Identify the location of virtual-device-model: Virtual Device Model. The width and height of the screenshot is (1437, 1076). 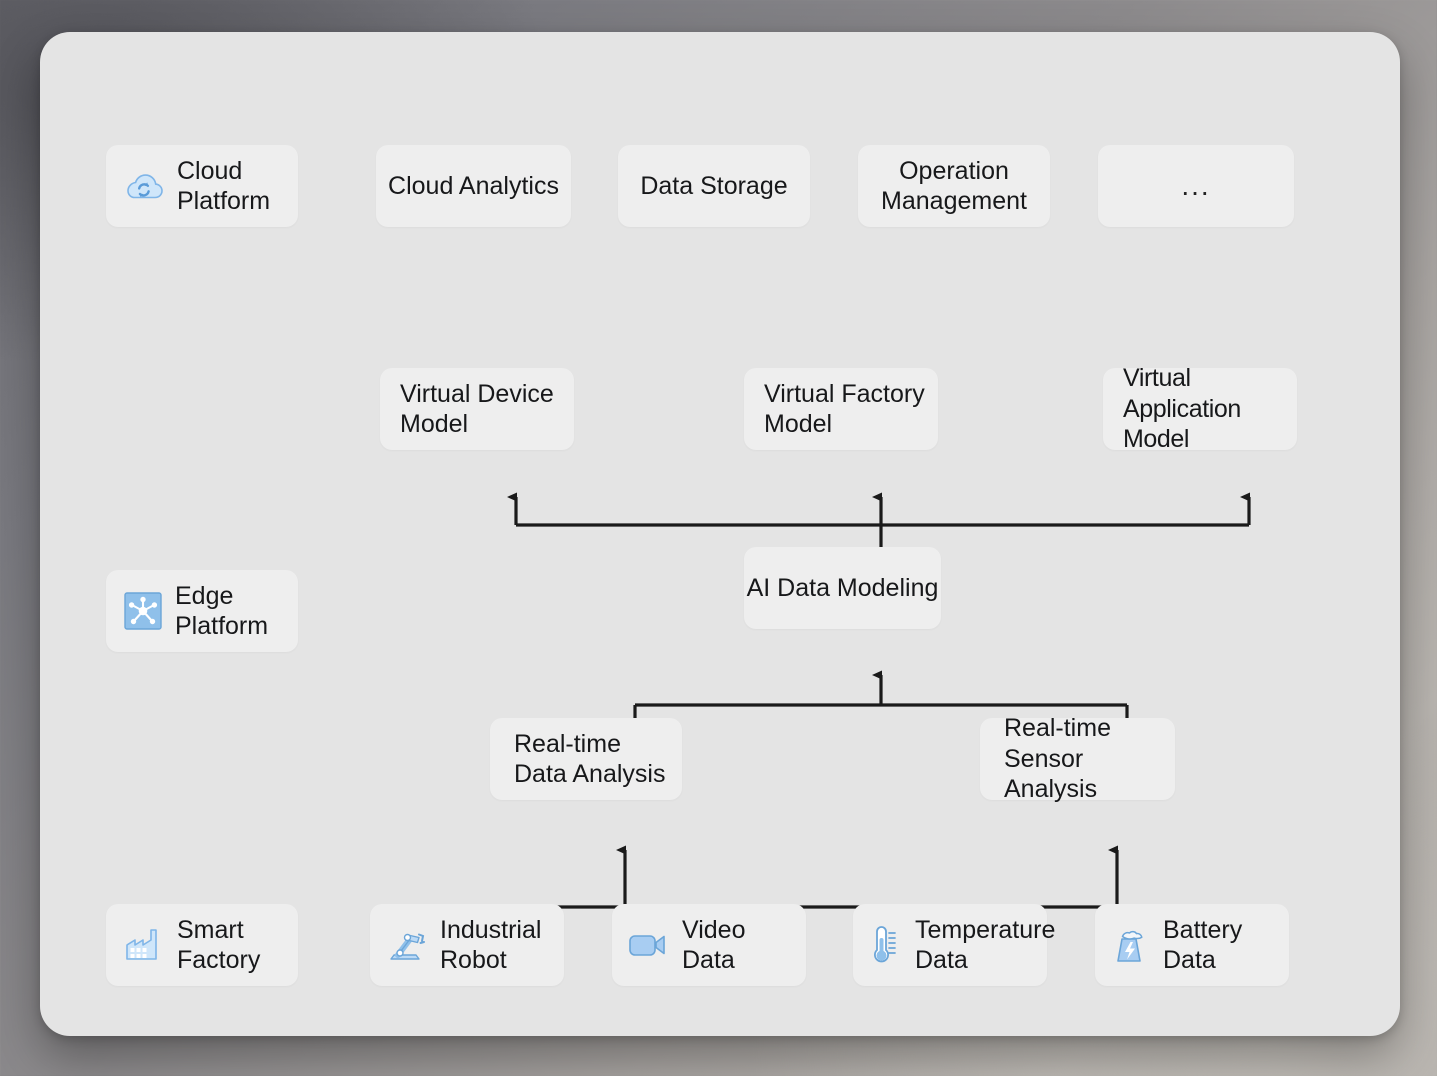
(477, 409).